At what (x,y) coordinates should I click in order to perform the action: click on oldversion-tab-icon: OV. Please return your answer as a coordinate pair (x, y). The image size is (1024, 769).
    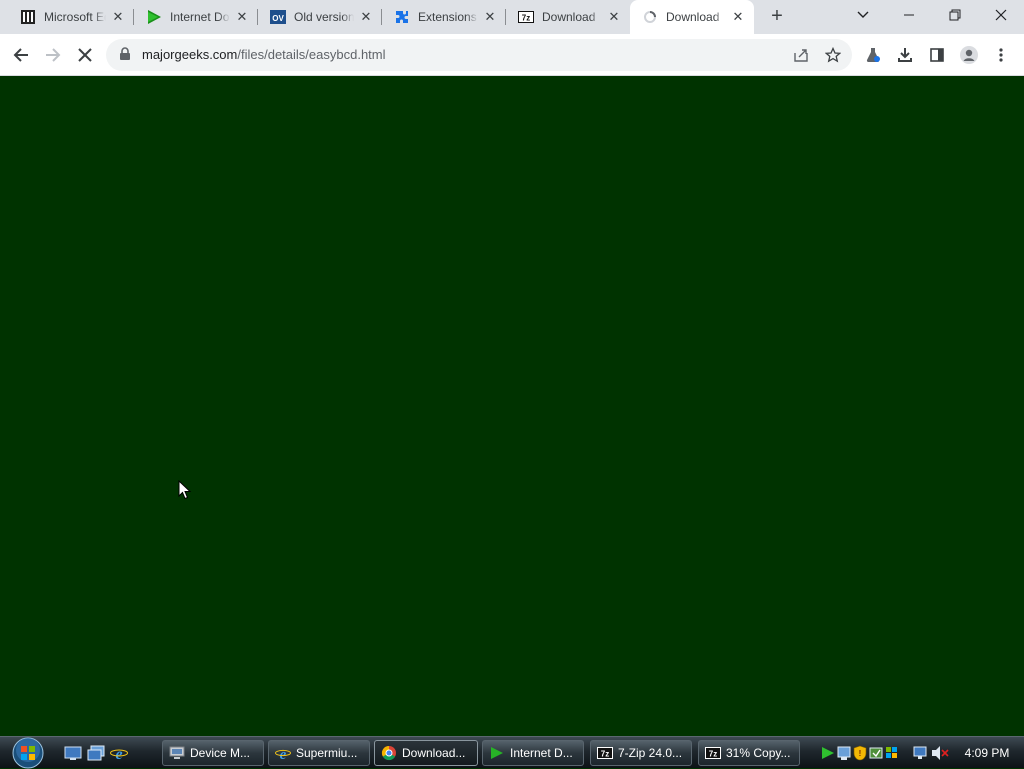
    Looking at the image, I should click on (278, 17).